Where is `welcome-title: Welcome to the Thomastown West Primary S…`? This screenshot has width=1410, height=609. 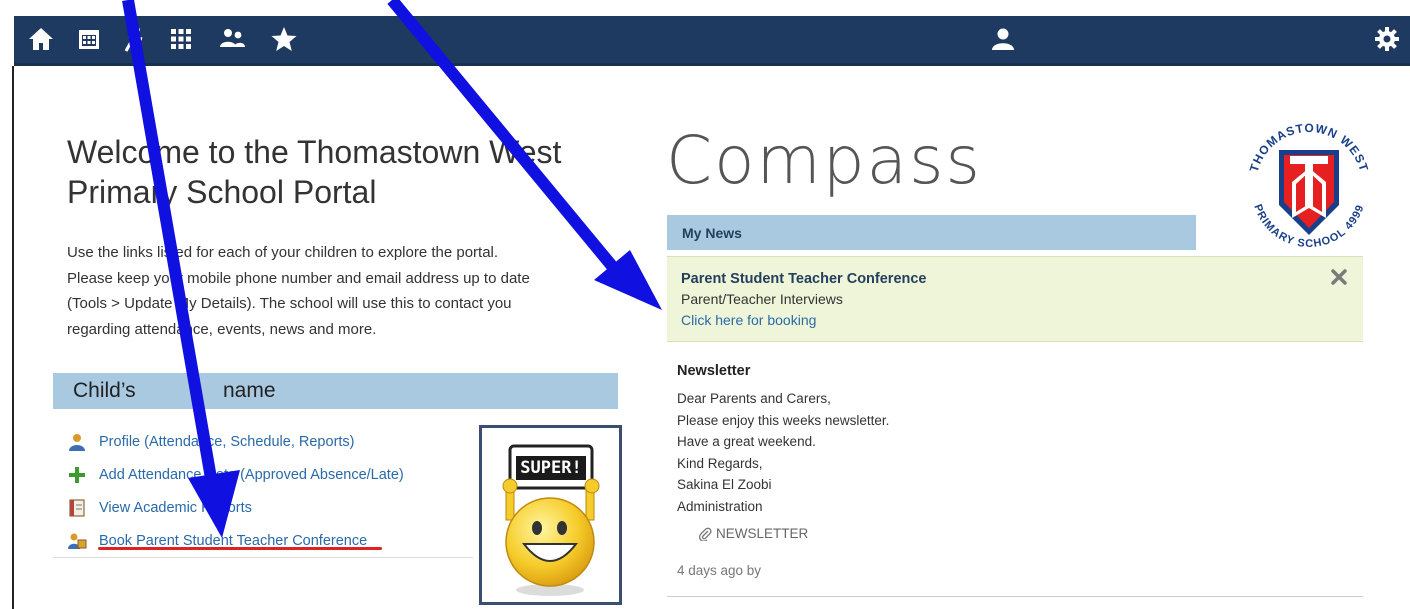
welcome-title: Welcome to the Thomastown West Primary S… is located at coordinates (347, 172).